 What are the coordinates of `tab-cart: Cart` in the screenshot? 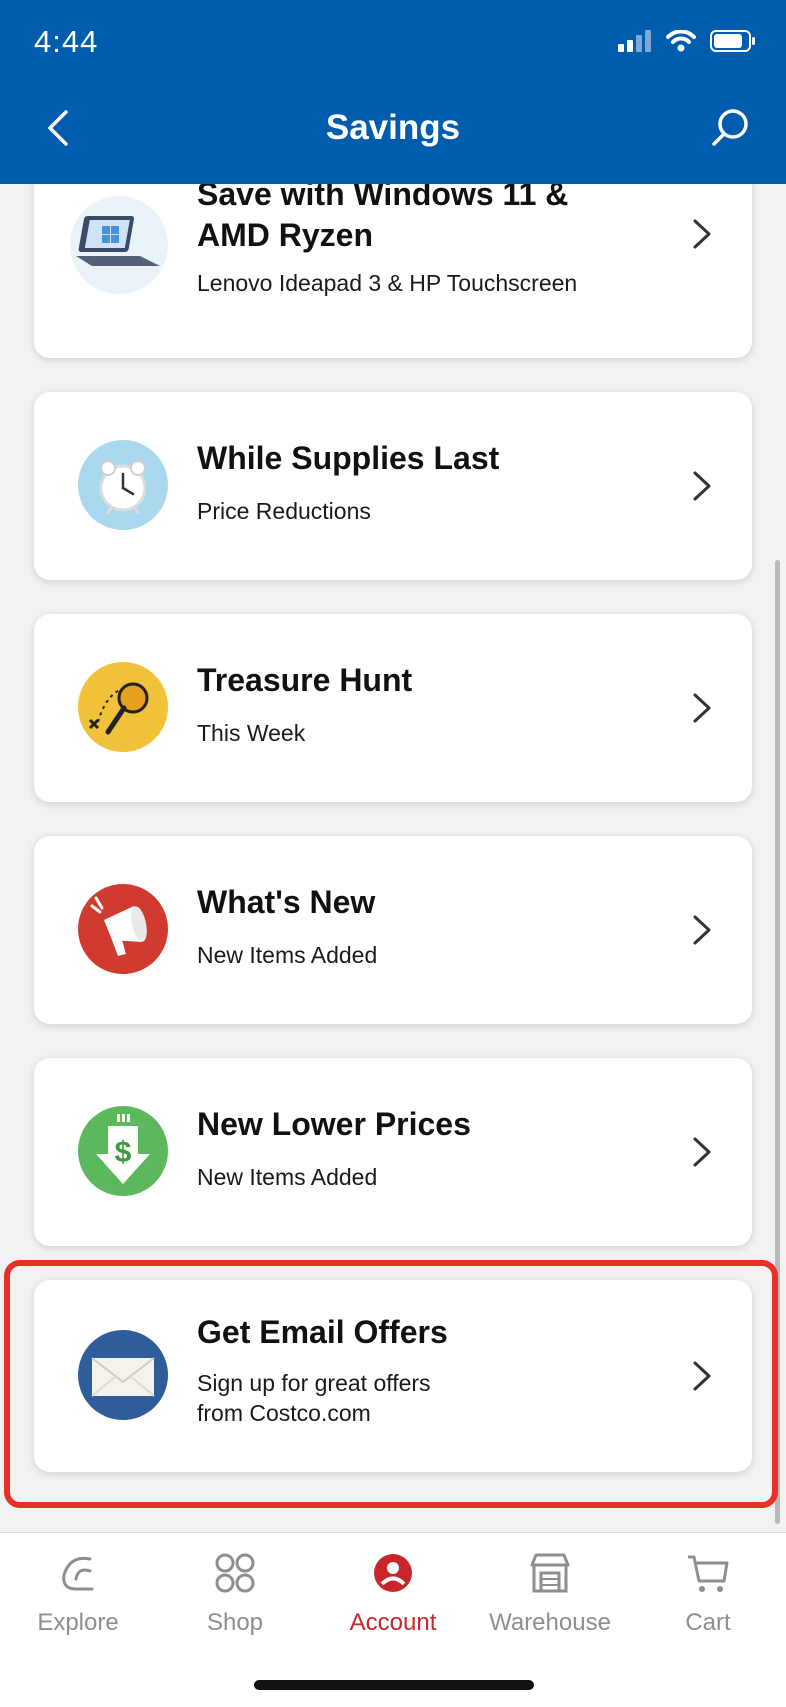 It's located at (708, 1594).